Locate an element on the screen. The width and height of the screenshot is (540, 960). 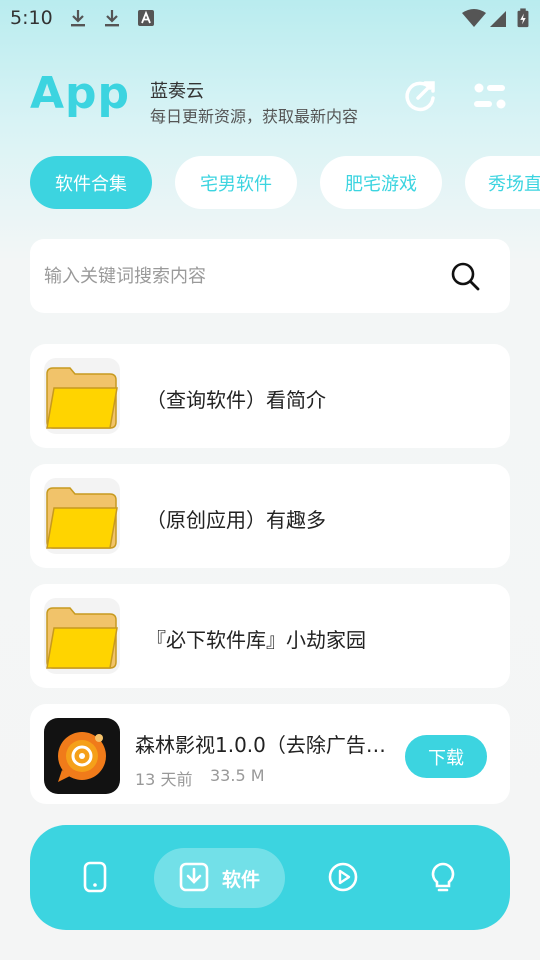
category-tabs: 软件合集 宅男软件 肥宅游戏 秀场直 is located at coordinates (285, 183).